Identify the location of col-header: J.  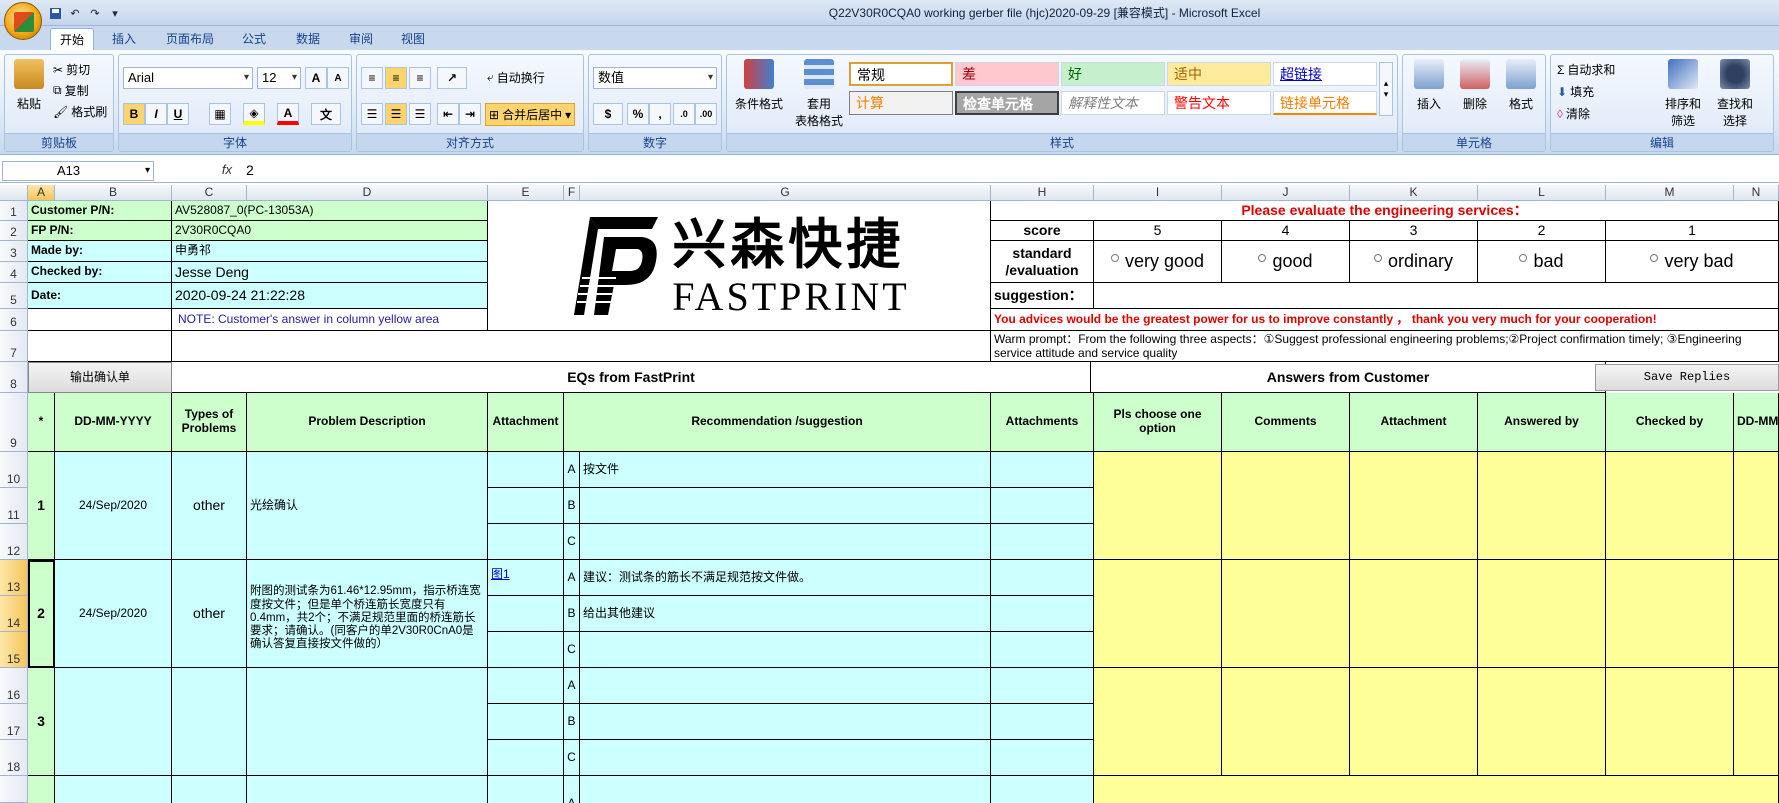
(1286, 193).